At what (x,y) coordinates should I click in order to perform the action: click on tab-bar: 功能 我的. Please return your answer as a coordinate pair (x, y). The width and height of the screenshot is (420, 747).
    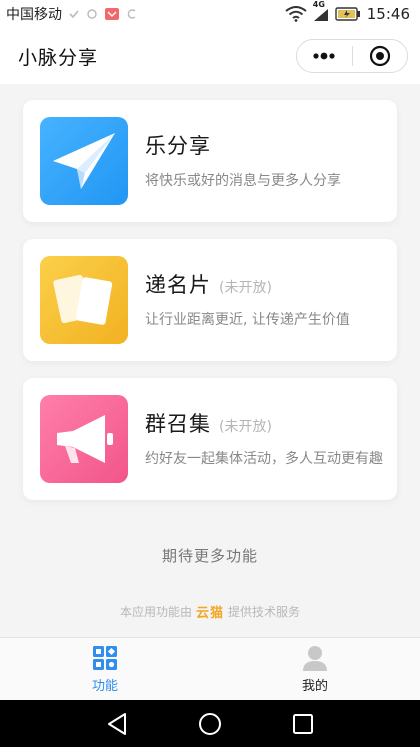
    Looking at the image, I should click on (210, 668).